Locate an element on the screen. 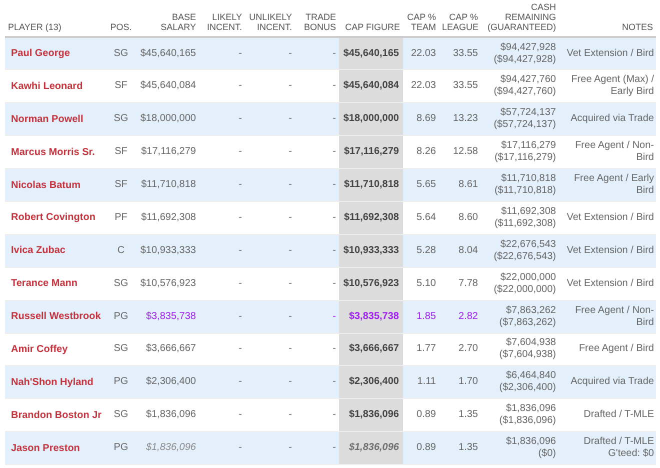  table-cell: $6,464,840 ($2,306,400) is located at coordinates (520, 382).